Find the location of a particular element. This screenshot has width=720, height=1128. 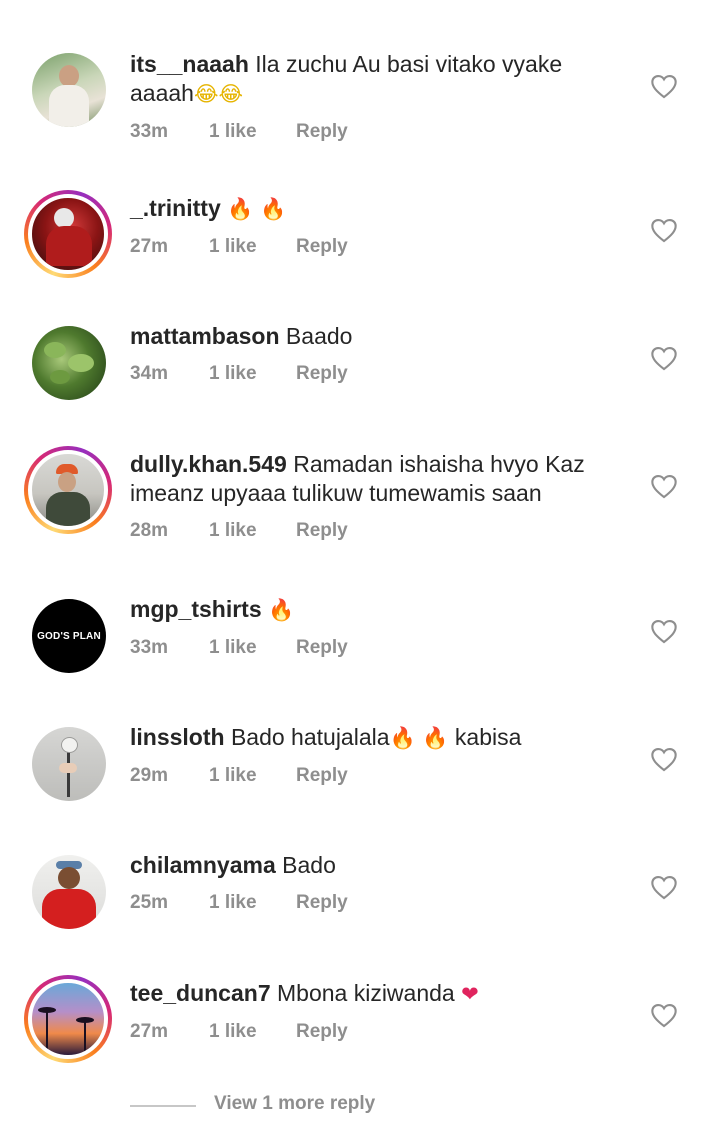

view-more-replies-label: View 1 more reply is located at coordinates (294, 1104).